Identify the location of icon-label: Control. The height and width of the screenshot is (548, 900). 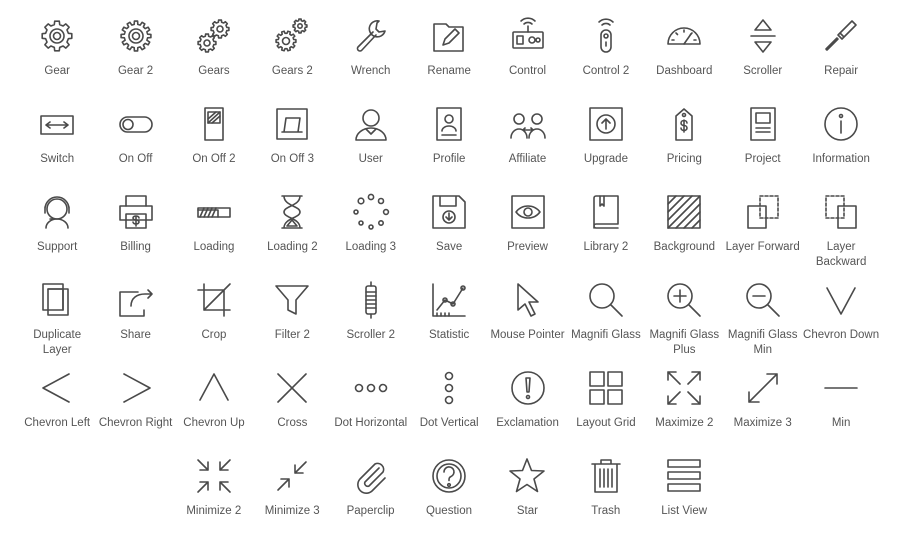
(527, 71).